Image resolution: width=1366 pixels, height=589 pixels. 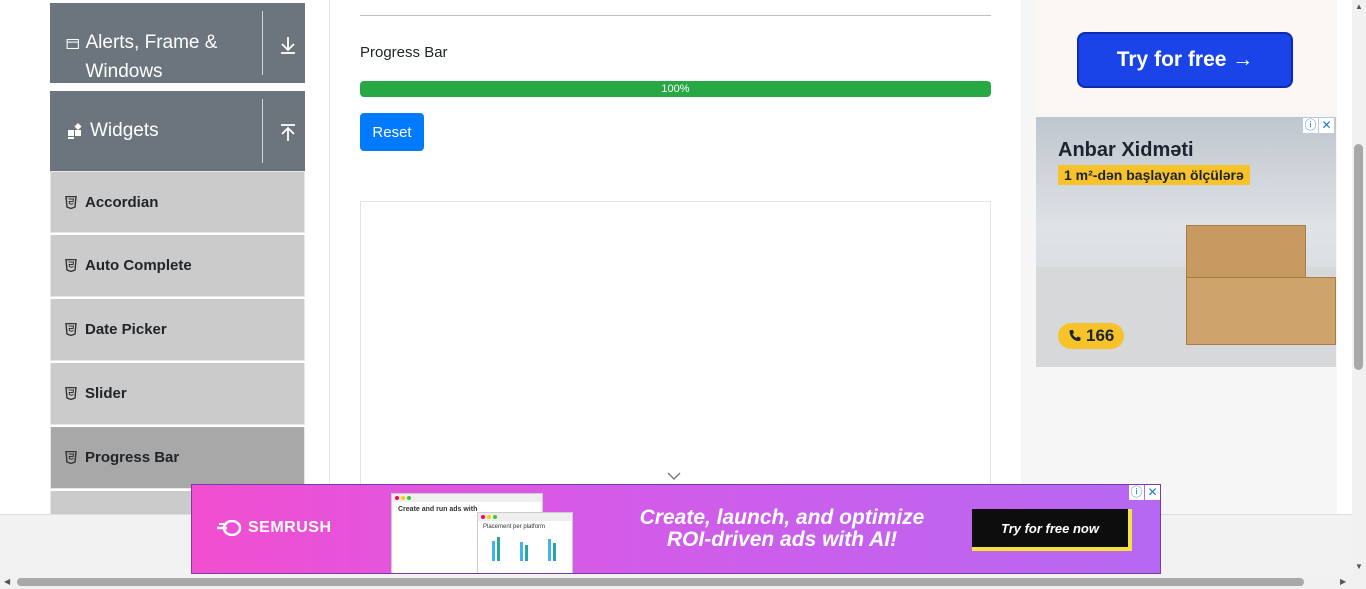 I want to click on menu-item-date-picker: Date Picker, so click(x=177, y=330).